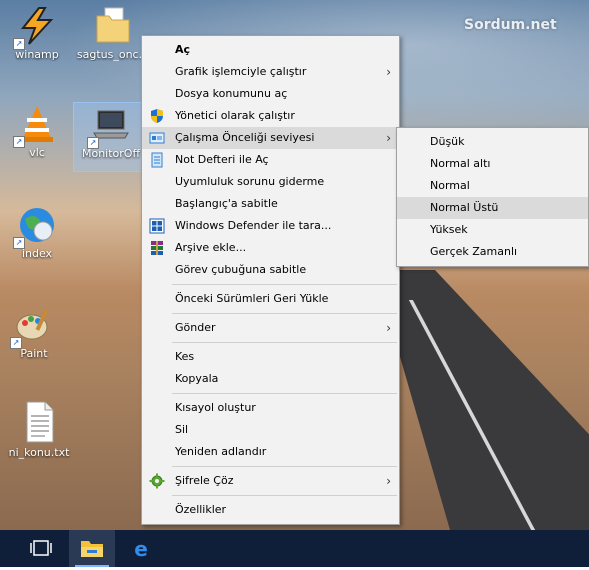 The height and width of the screenshot is (570, 589). I want to click on menu-item-encrypt-decrypt: Şifrele Çöz ›, so click(270, 481).